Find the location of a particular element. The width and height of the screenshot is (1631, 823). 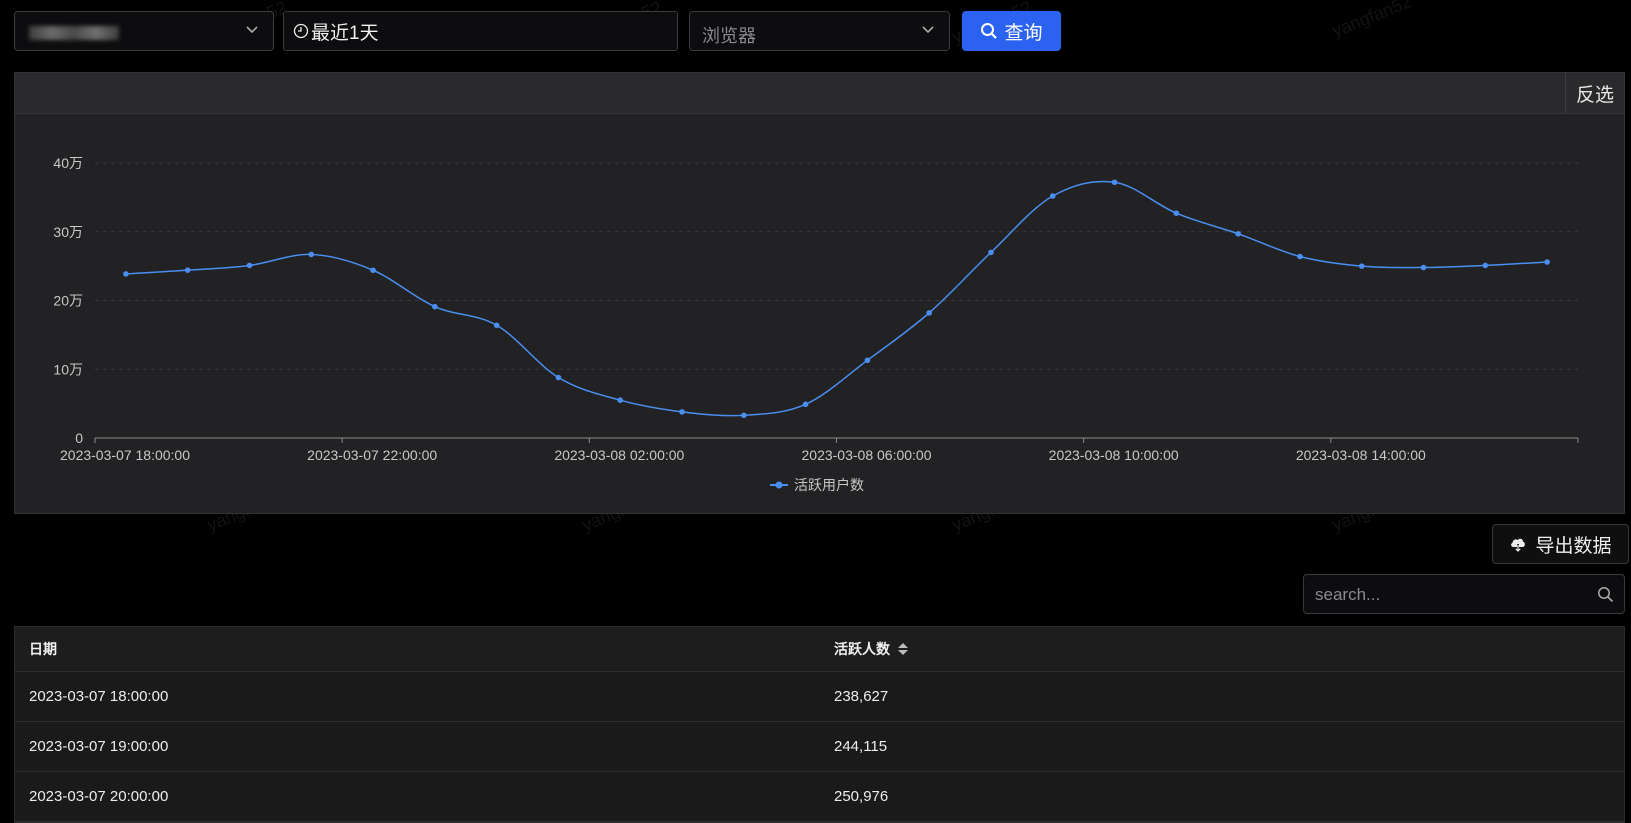

search-input is located at coordinates (1450, 595).